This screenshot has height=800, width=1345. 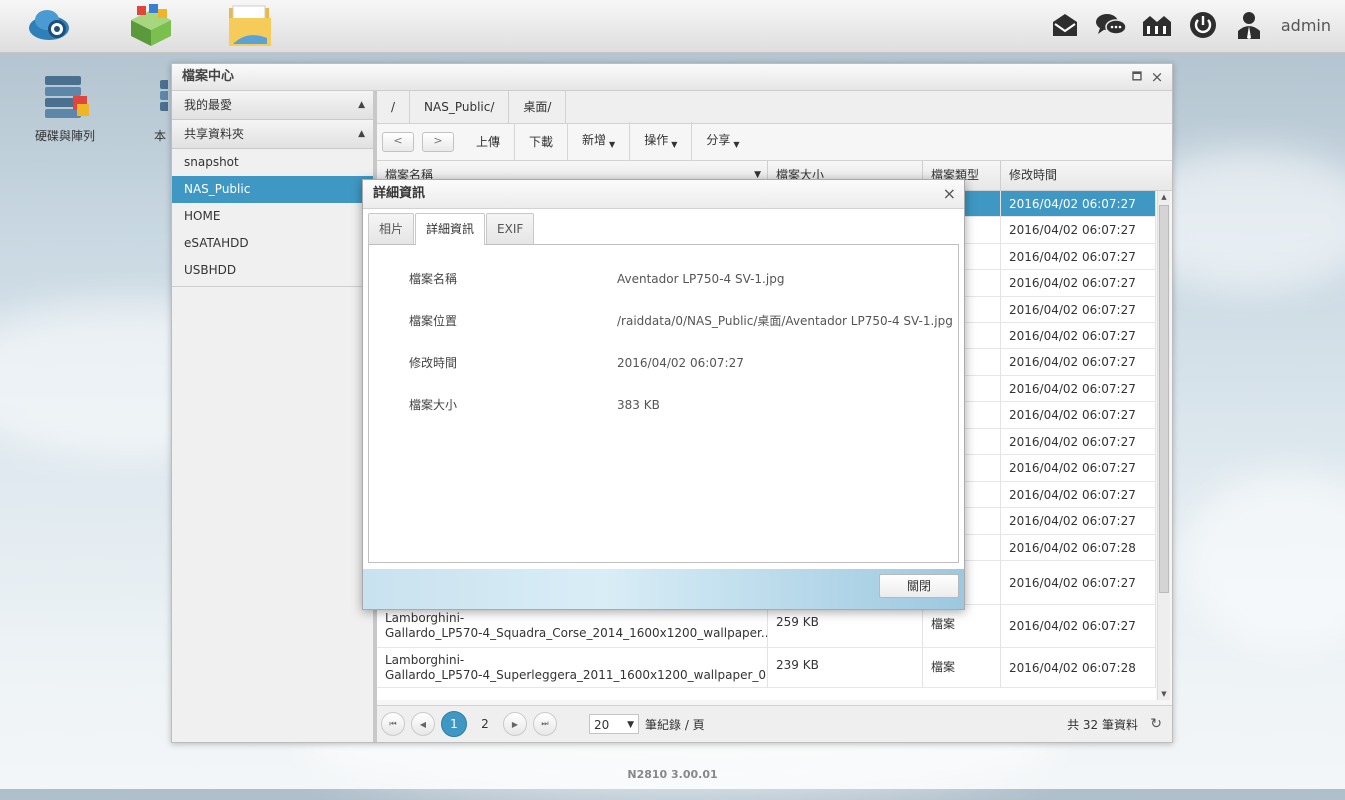 What do you see at coordinates (65, 109) in the screenshot?
I see `desktop-icon-disk-array: 硬碟與陣列` at bounding box center [65, 109].